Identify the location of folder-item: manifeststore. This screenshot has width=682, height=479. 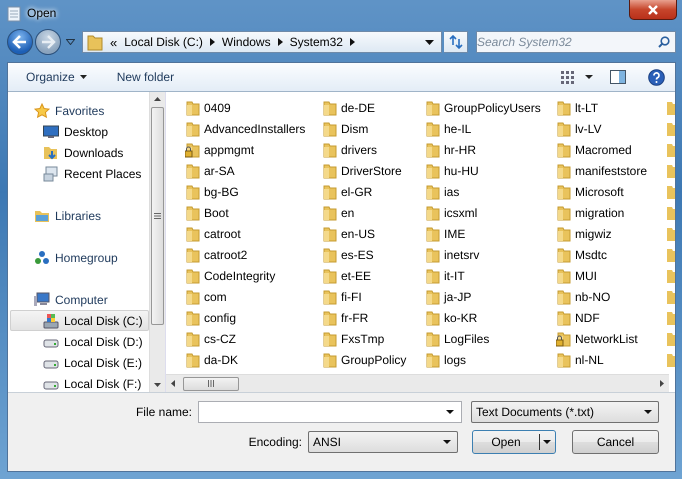
(611, 170).